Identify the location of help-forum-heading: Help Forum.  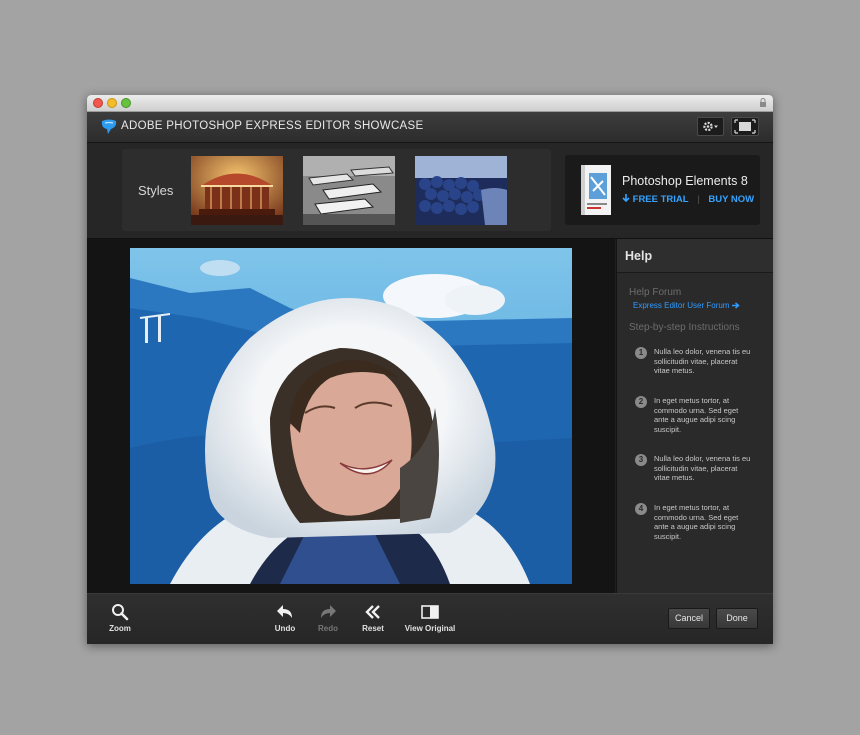
(655, 292).